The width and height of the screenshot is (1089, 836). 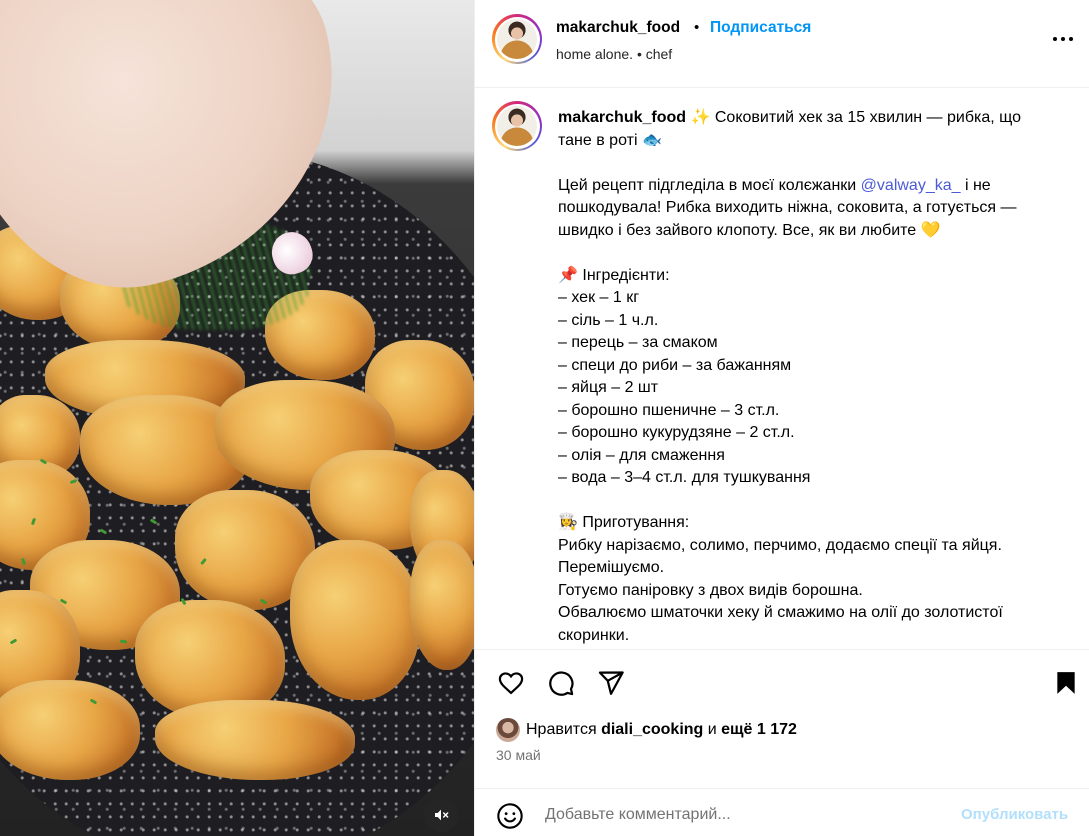 What do you see at coordinates (675, 365) in the screenshot?
I see `ingredient-item: – специ до риби – за бажанням` at bounding box center [675, 365].